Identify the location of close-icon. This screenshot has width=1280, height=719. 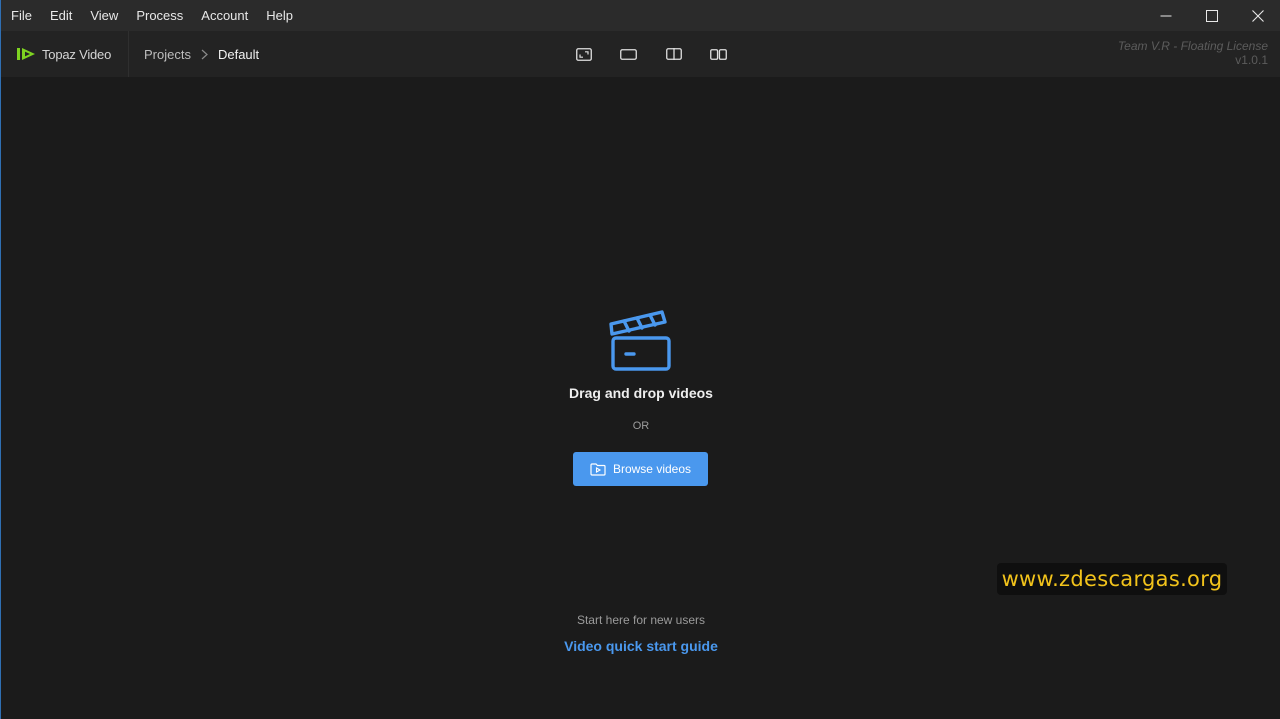
(1258, 15).